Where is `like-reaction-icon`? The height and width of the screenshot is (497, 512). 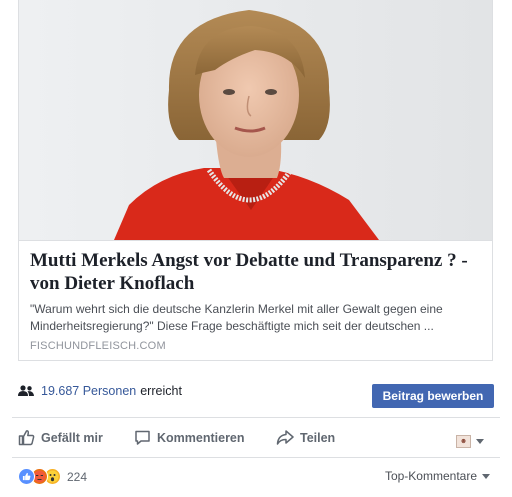
like-reaction-icon is located at coordinates (26, 476).